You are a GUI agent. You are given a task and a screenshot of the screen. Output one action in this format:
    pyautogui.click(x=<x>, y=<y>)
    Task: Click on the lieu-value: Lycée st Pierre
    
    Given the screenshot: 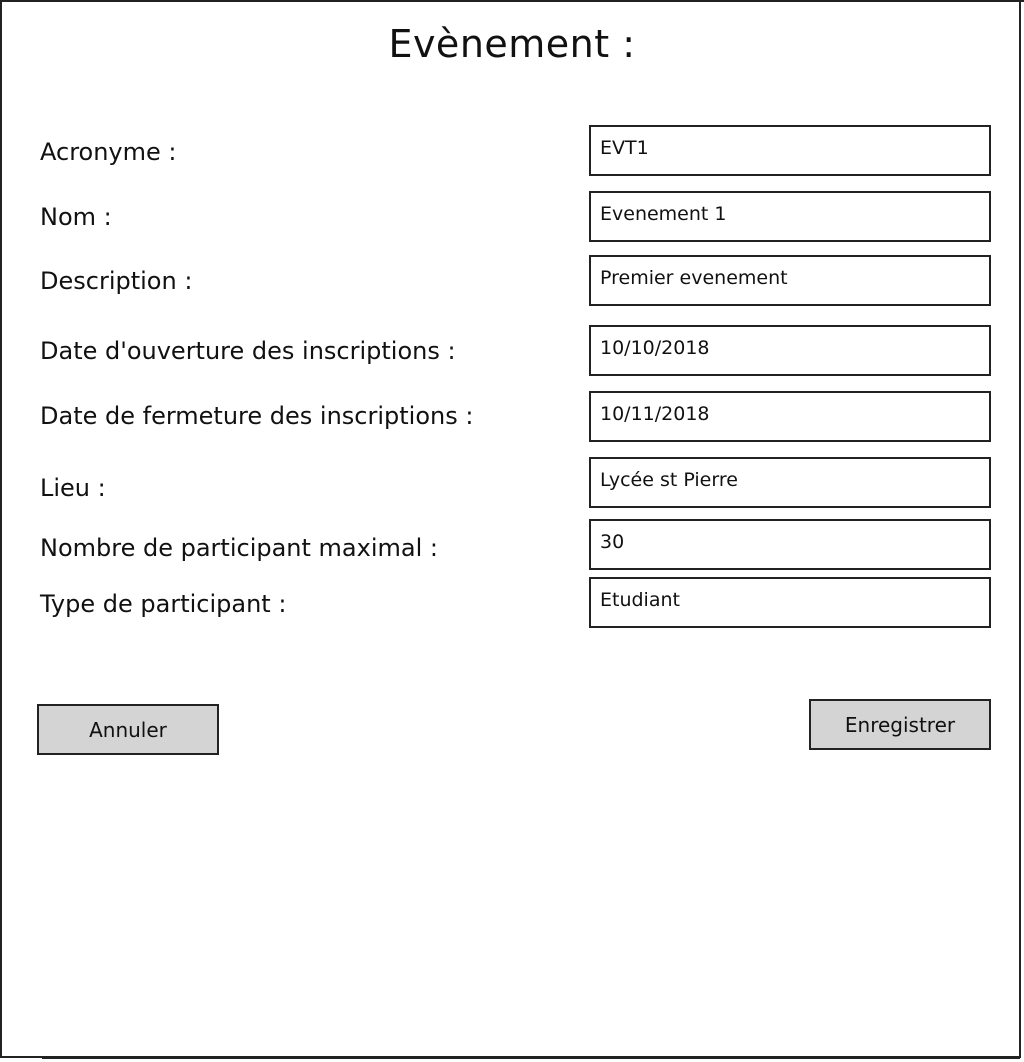 What is the action you would take?
    pyautogui.click(x=669, y=480)
    